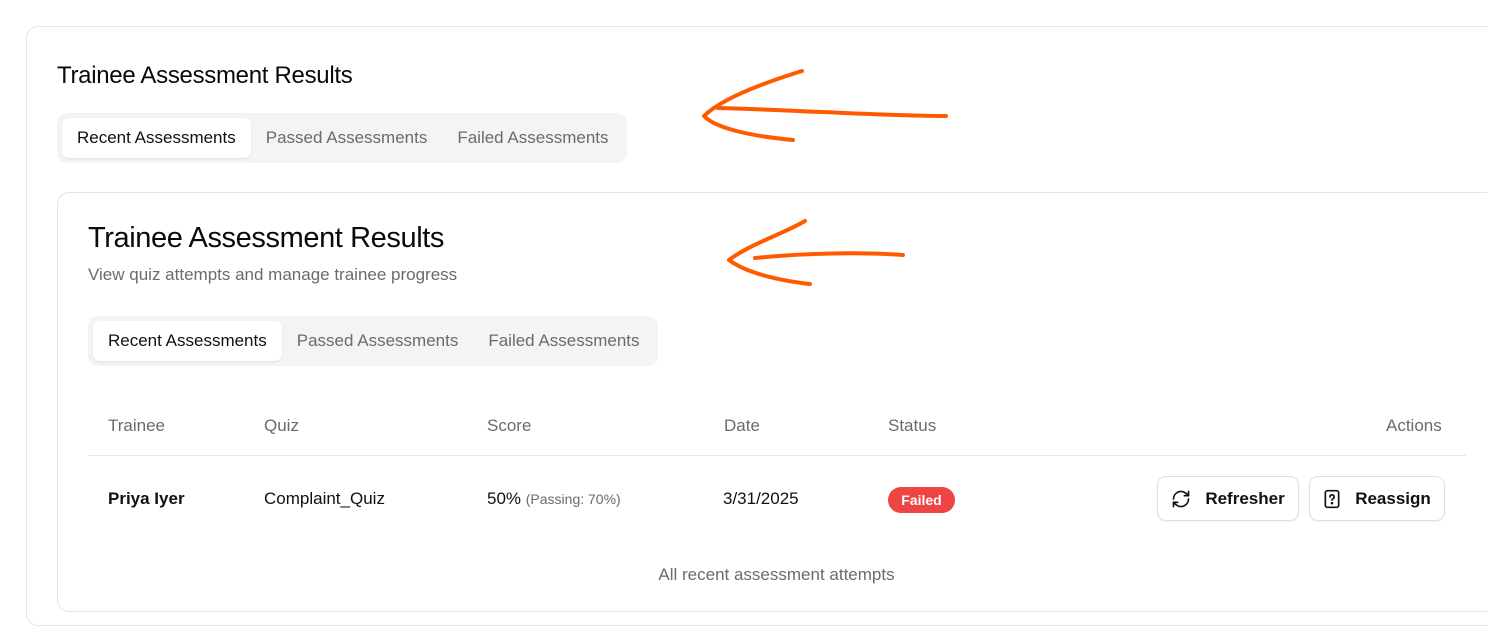  What do you see at coordinates (1181, 499) in the screenshot?
I see `refresh-icon` at bounding box center [1181, 499].